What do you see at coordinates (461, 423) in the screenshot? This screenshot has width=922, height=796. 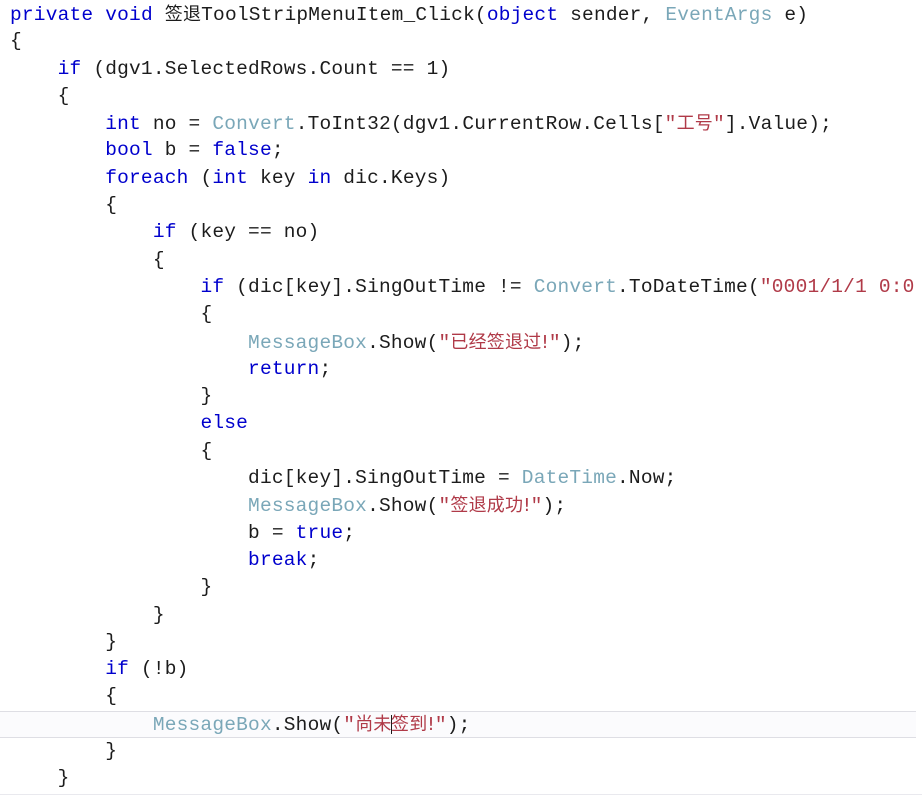 I see `code-line: else` at bounding box center [461, 423].